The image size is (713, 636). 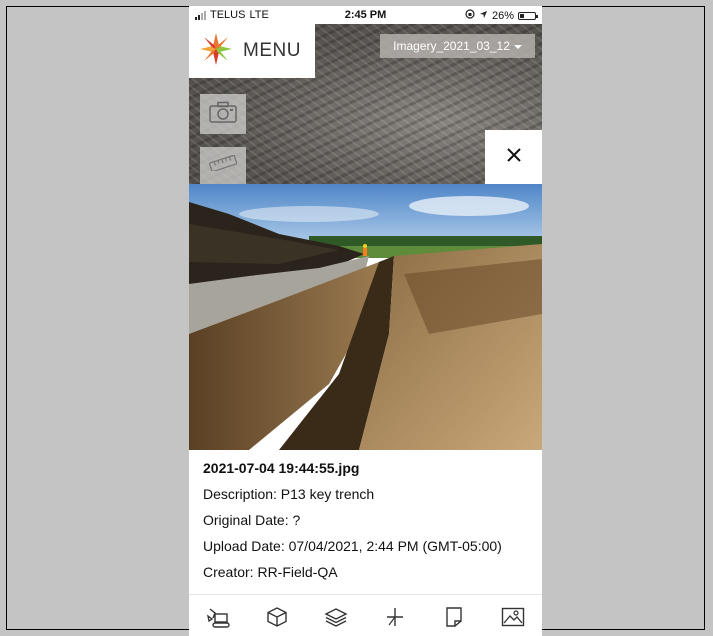 What do you see at coordinates (281, 468) in the screenshot?
I see `photo-filename: 2021-07-04 19:44:55.jpg` at bounding box center [281, 468].